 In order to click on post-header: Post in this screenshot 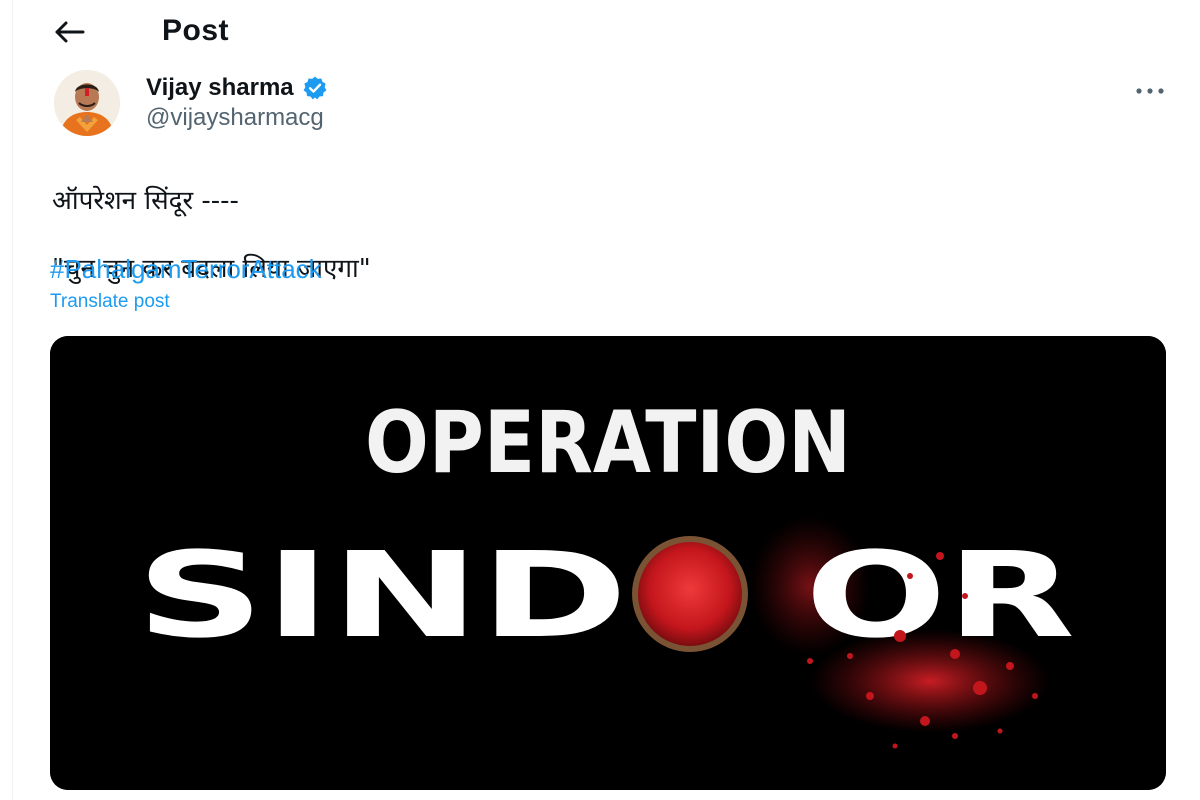, I will do `click(139, 32)`.